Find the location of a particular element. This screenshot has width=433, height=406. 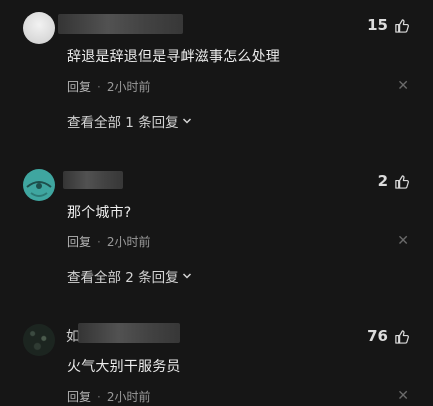

like-count: 76 is located at coordinates (377, 336).